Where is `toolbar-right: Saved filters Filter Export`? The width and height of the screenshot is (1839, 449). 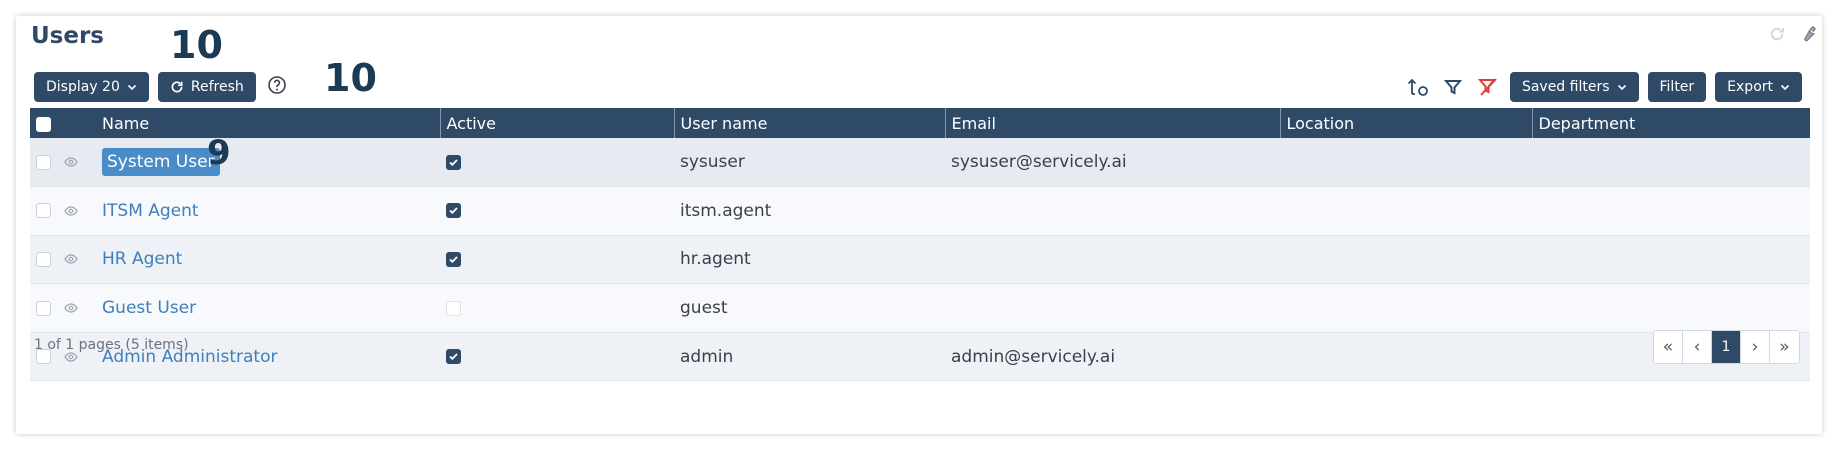
toolbar-right: Saved filters Filter Export is located at coordinates (1603, 87).